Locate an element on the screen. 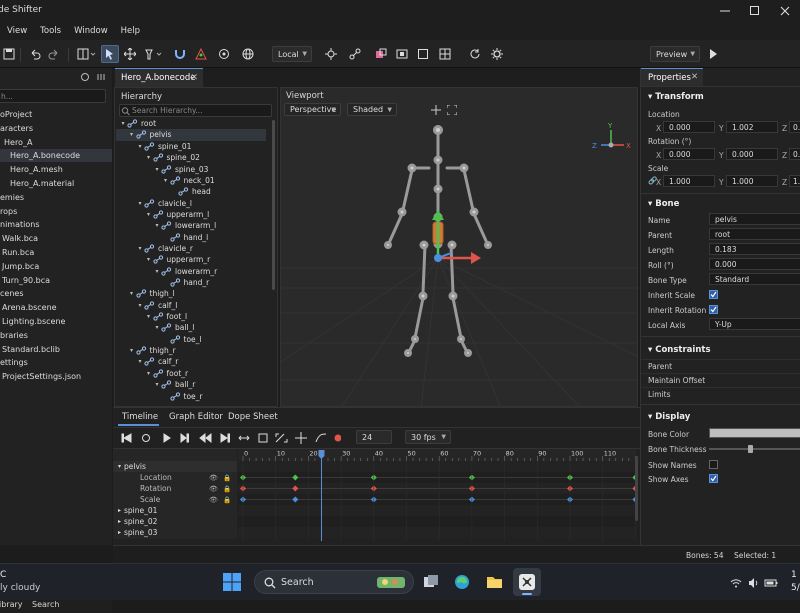 The width and height of the screenshot is (800, 613). shading-select: Shaded ▼ is located at coordinates (372, 109).